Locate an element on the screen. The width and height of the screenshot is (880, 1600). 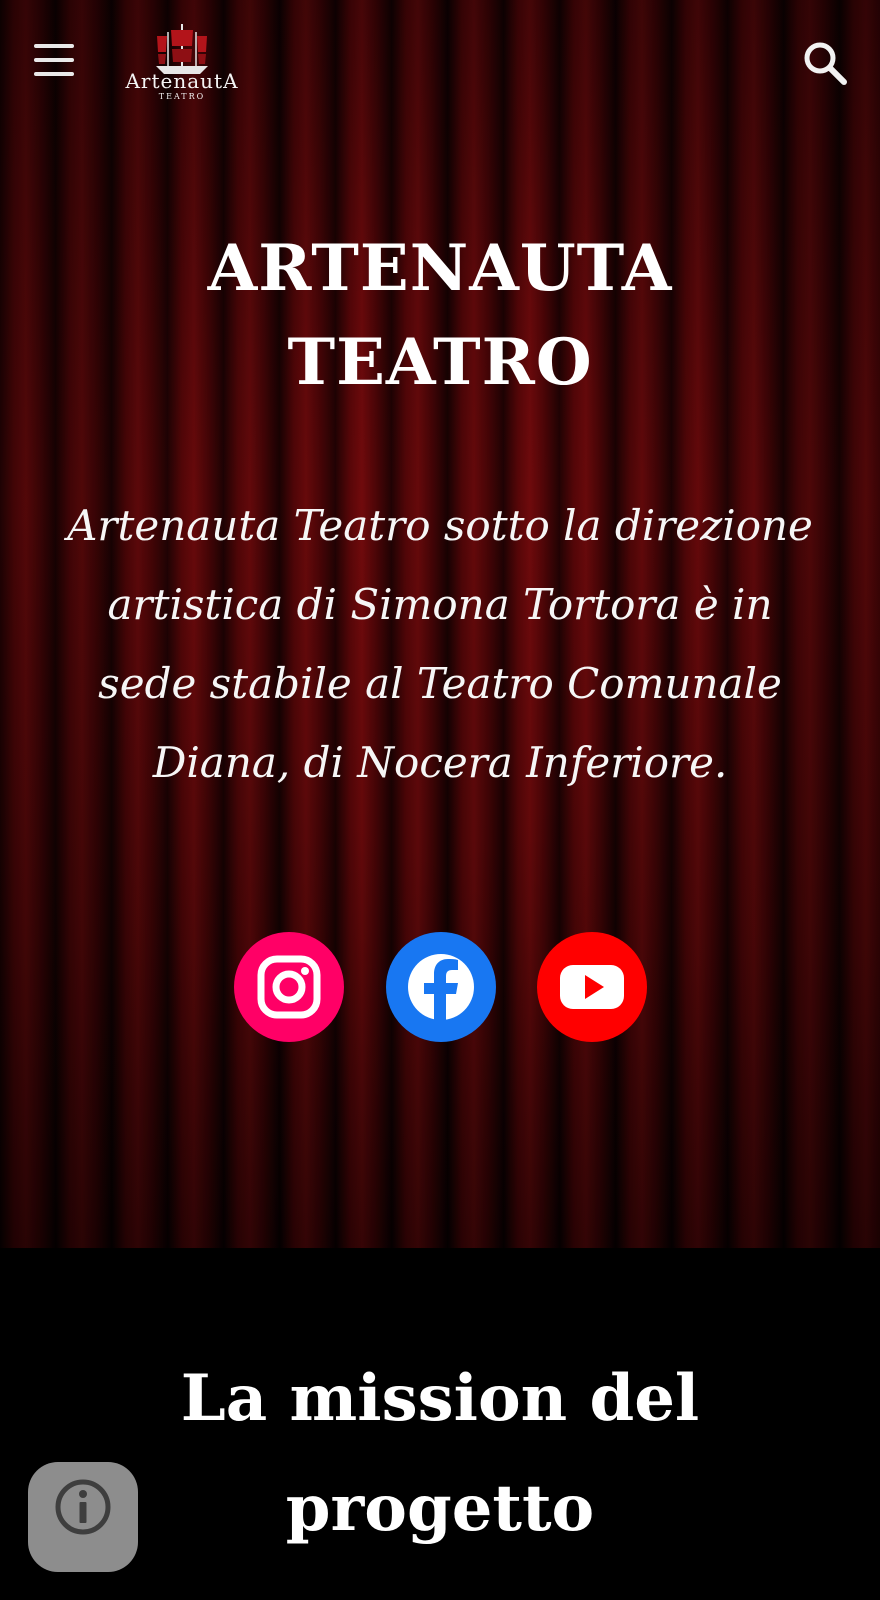
top-bar: ArtenautA TEATRO is located at coordinates (440, 60).